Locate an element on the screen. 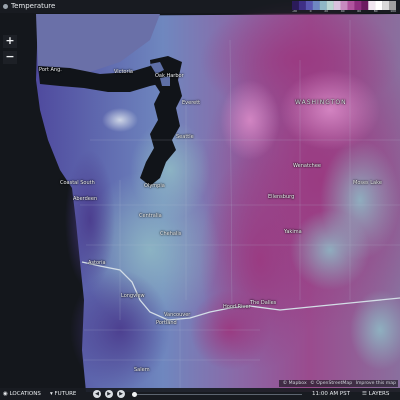 The image size is (400, 400). place-label-coastal-south: Coastal South is located at coordinates (77, 183).